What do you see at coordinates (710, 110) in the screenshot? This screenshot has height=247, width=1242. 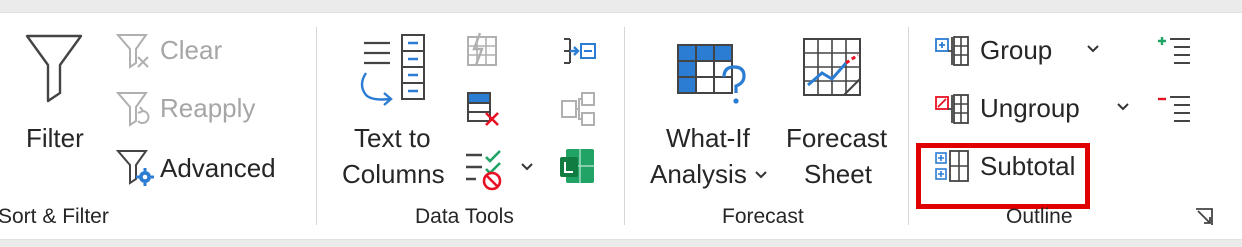 I see `what-if-analysis-button: What-If Analysis` at bounding box center [710, 110].